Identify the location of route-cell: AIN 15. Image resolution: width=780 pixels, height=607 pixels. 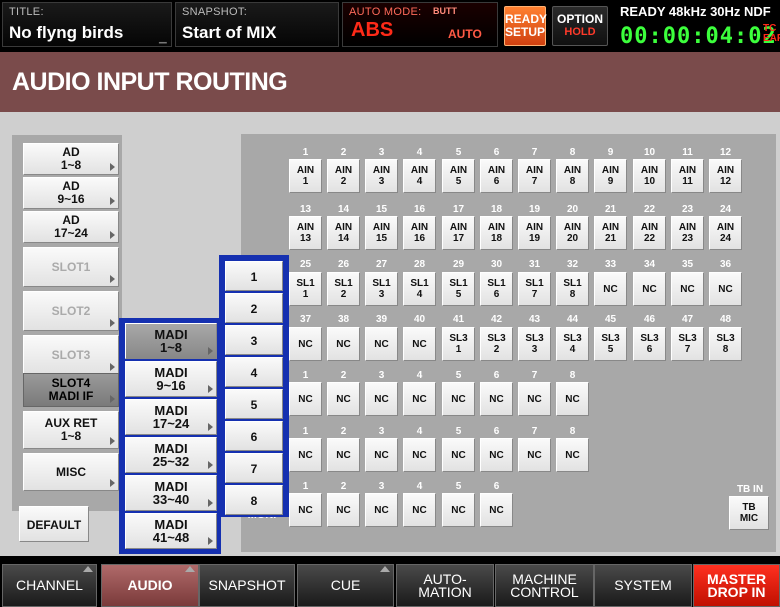
(381, 233).